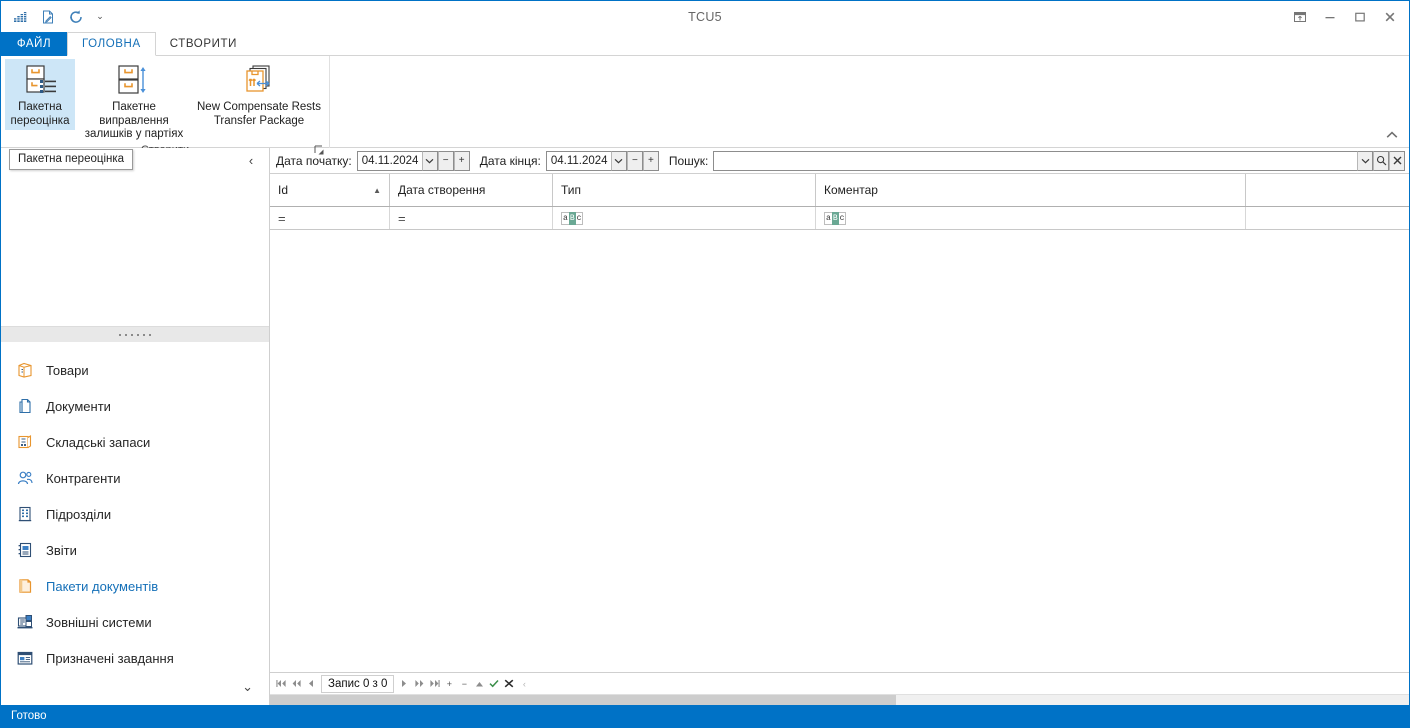 The width and height of the screenshot is (1410, 728). I want to click on end-date-control: 04.11.2024 − +, so click(602, 160).